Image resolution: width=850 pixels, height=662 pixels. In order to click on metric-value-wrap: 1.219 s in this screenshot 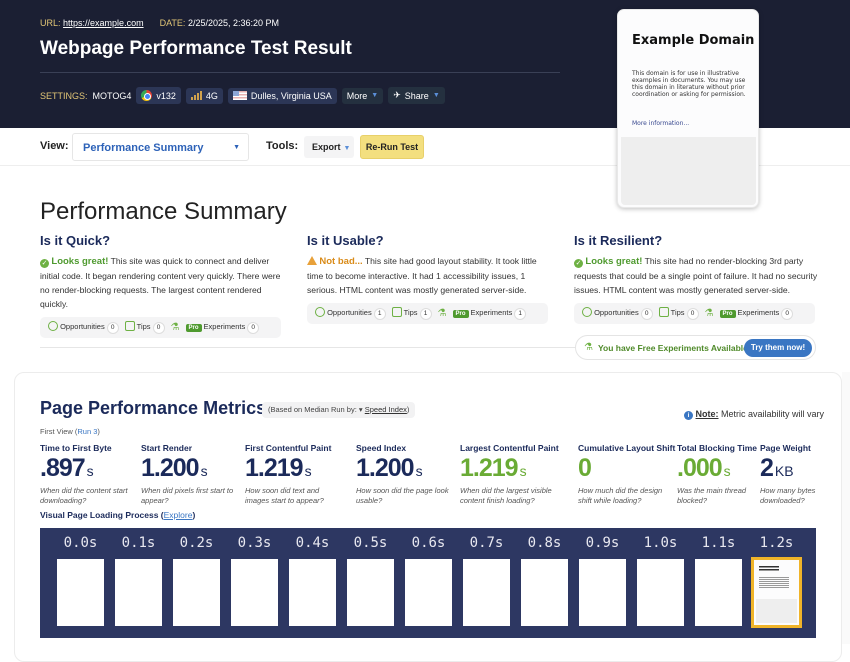, I will do `click(510, 469)`.